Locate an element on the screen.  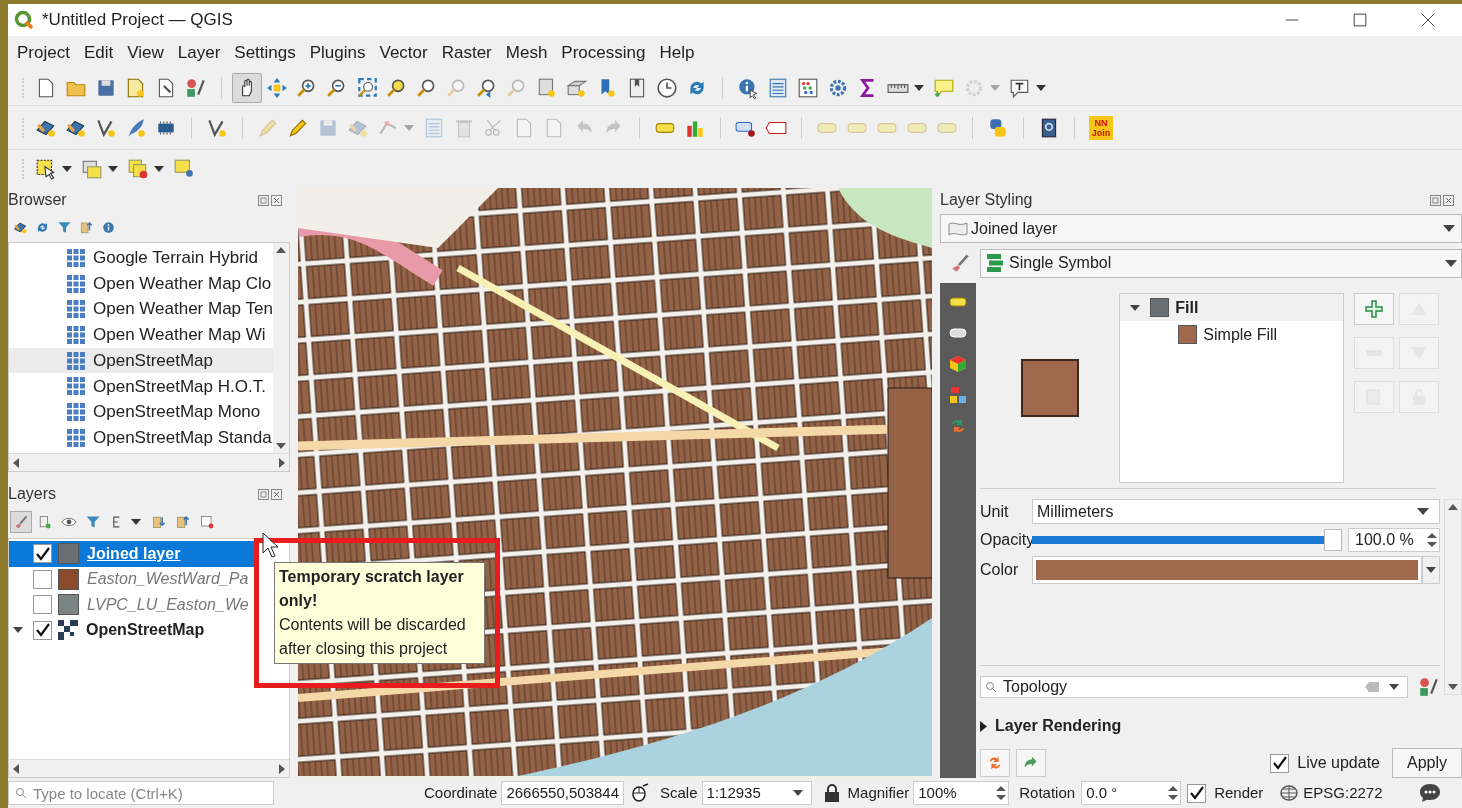
qgis-logo-icon is located at coordinates (24, 20).